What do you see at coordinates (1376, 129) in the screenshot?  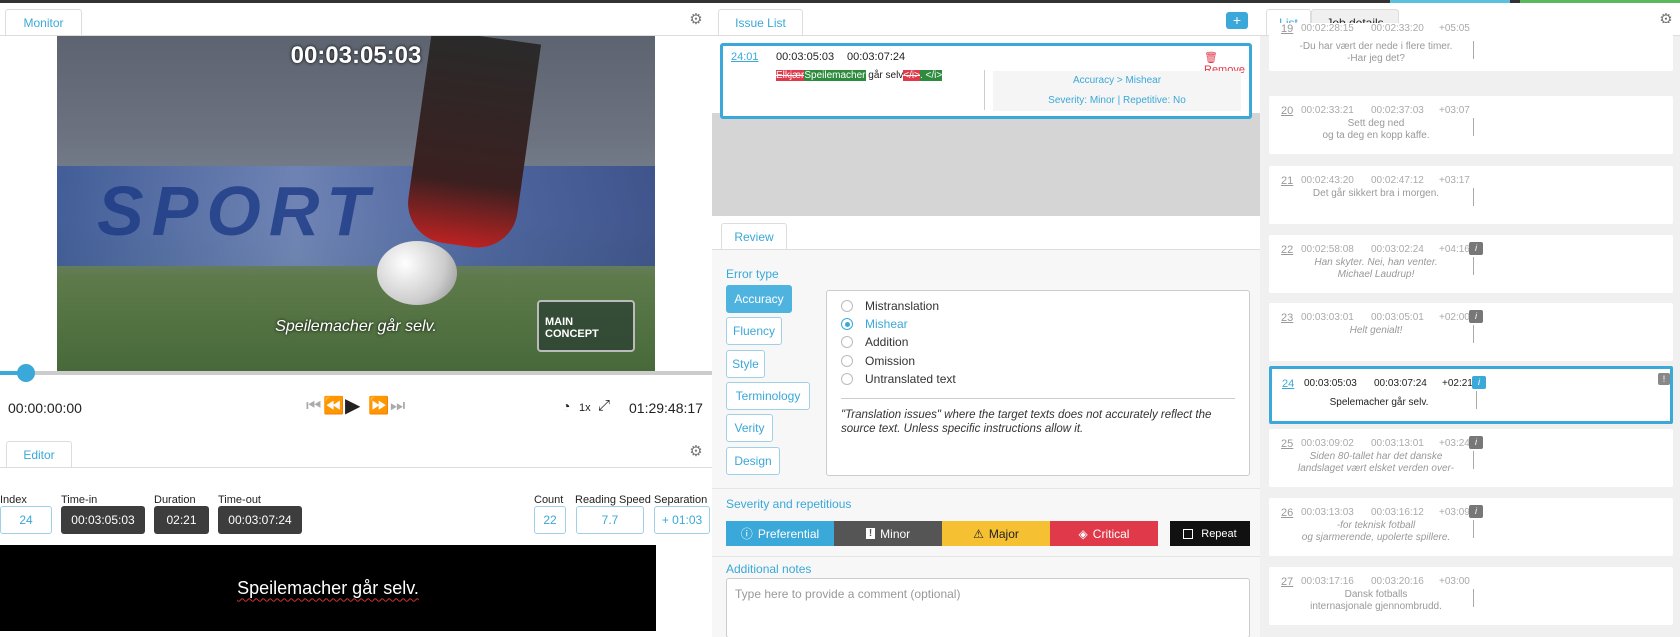 I see `row-text: Sett deg ned og ta deg en kopp kaffe.` at bounding box center [1376, 129].